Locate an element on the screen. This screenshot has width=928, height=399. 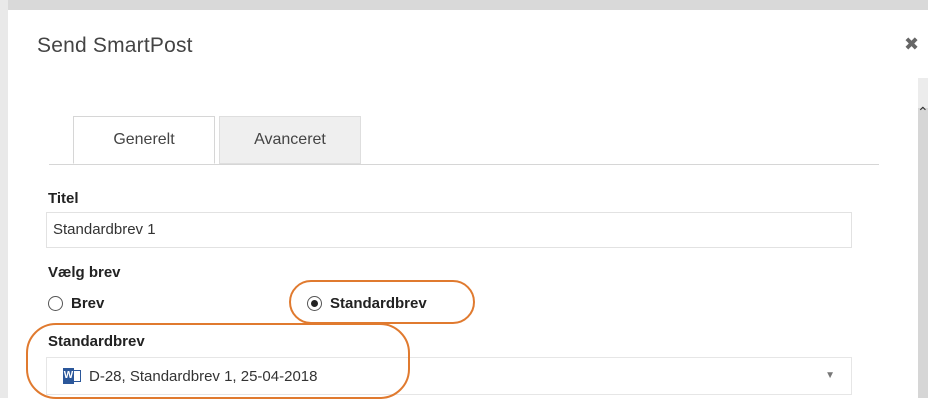
radio-standardbrev: Standardbrev is located at coordinates (367, 303).